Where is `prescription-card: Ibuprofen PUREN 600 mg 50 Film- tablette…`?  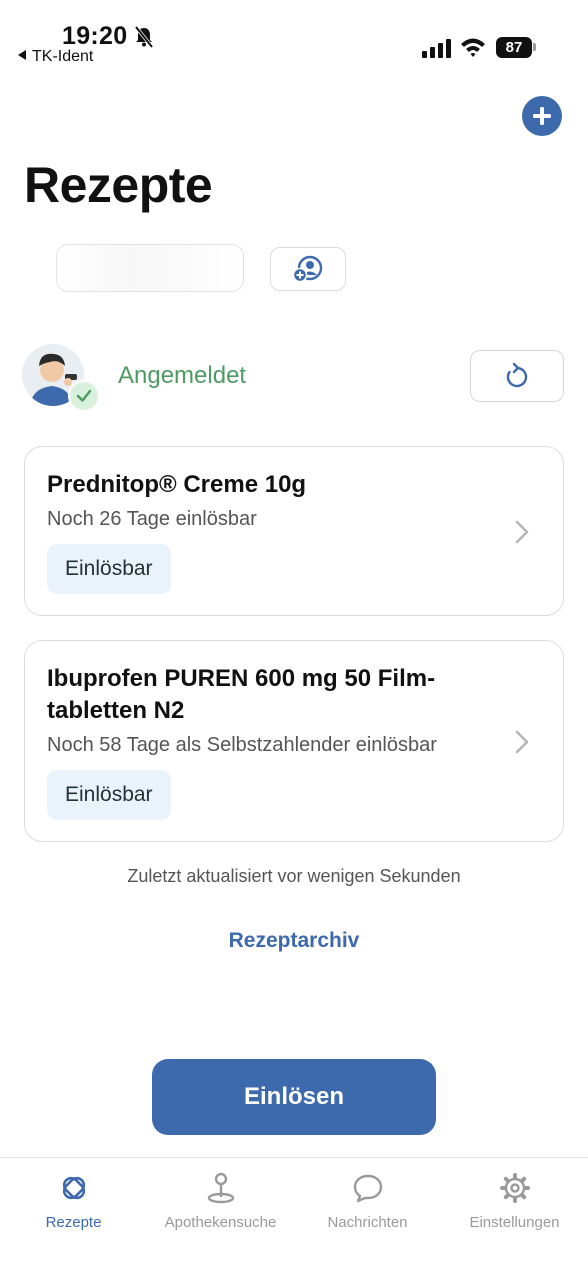
prescription-card: Ibuprofen PUREN 600 mg 50 Film- tablette… is located at coordinates (294, 741).